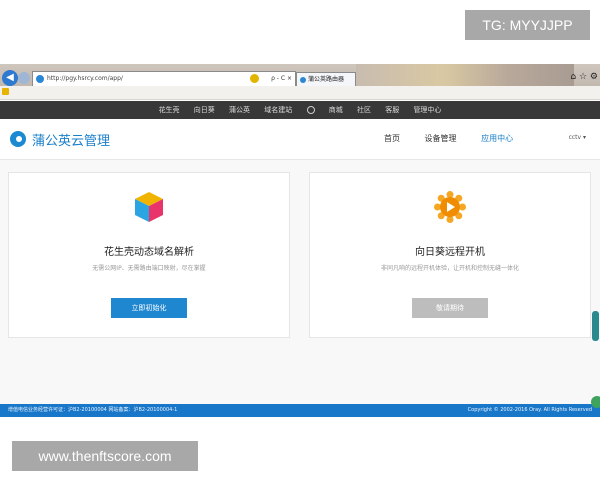 This screenshot has height=480, width=600. I want to click on tab-title: 蒲公英路由器, so click(326, 79).